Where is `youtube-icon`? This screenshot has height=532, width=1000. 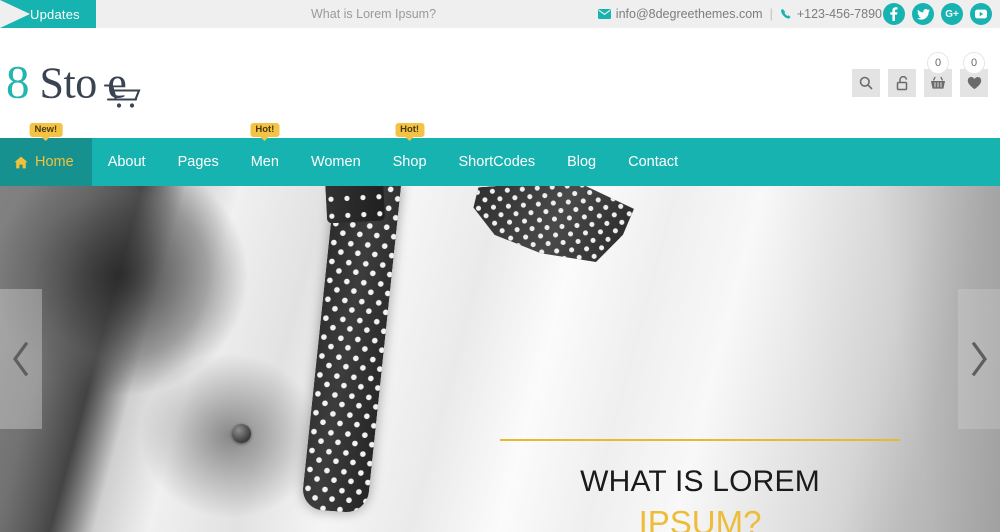 youtube-icon is located at coordinates (981, 14).